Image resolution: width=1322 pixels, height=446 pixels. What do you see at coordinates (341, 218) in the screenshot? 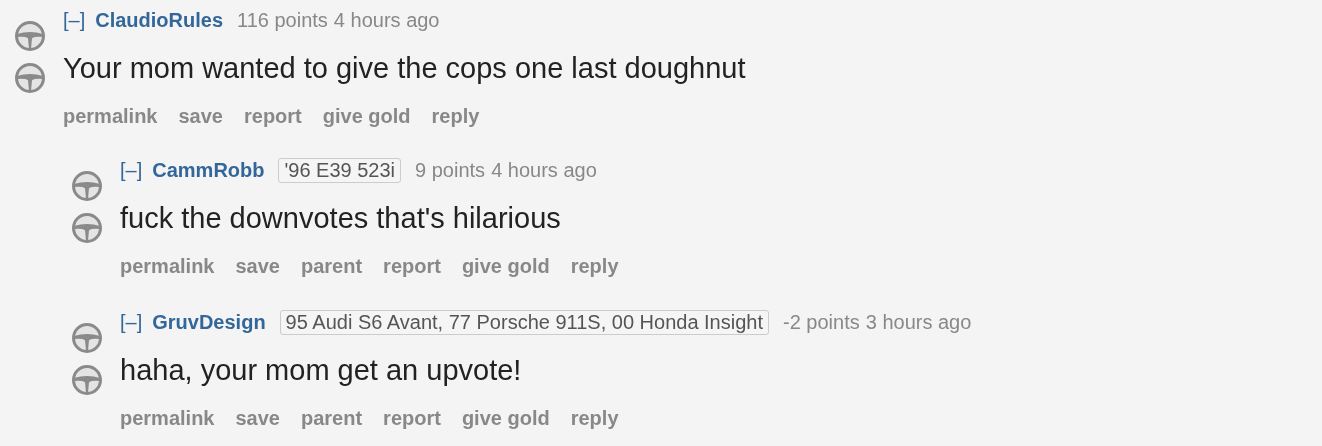
I see `comment-text: fuck the downvotes that's hilarious` at bounding box center [341, 218].